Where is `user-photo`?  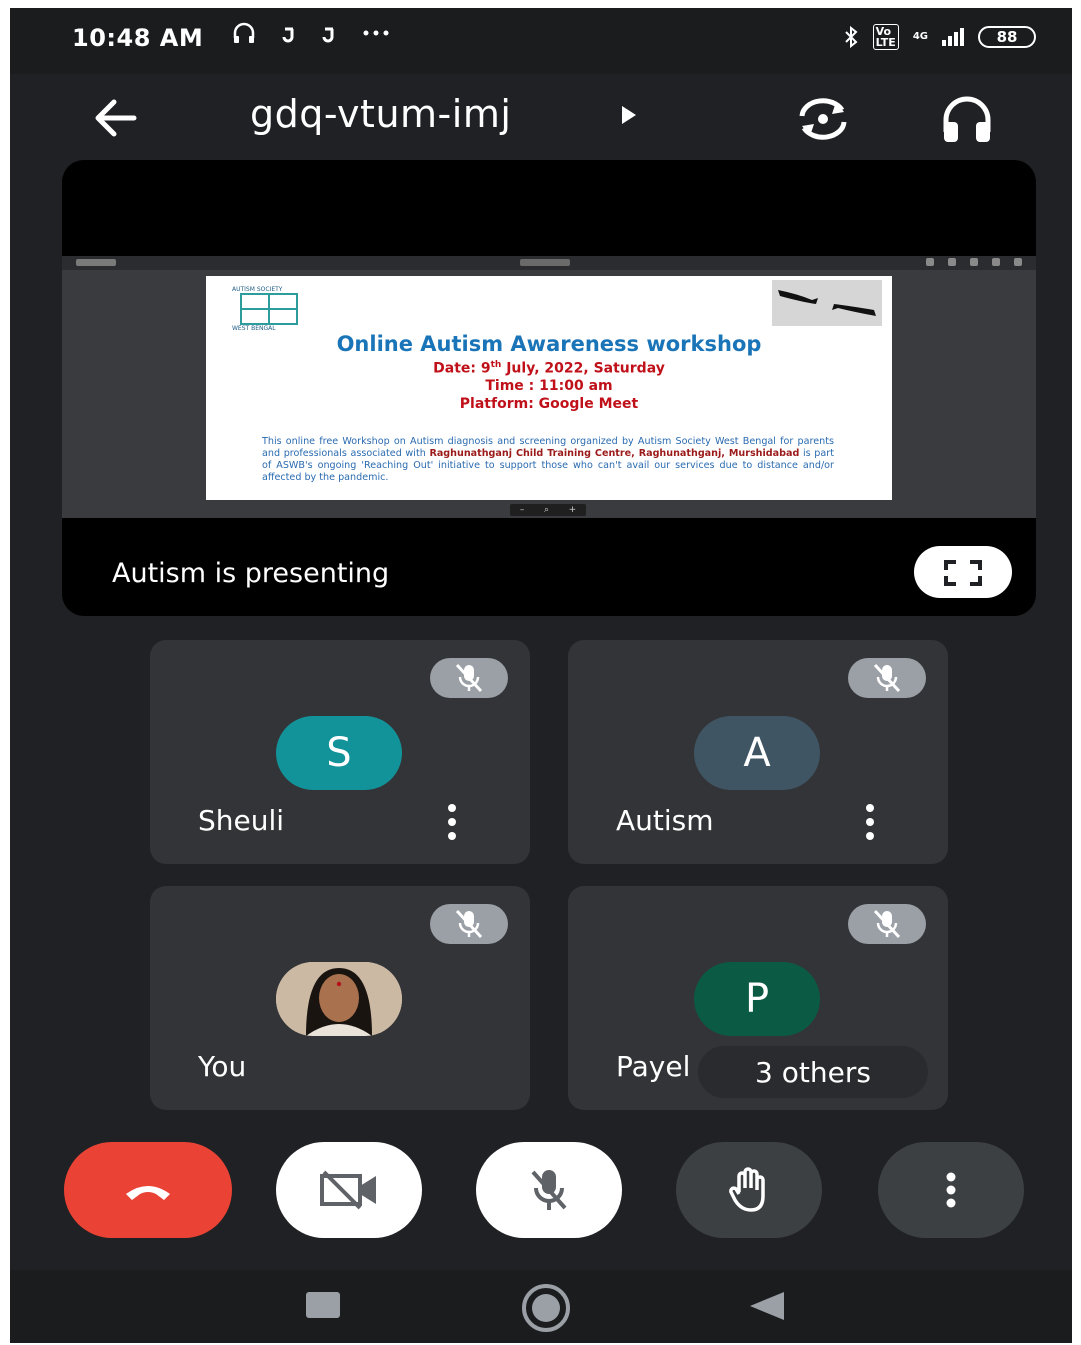 user-photo is located at coordinates (339, 999).